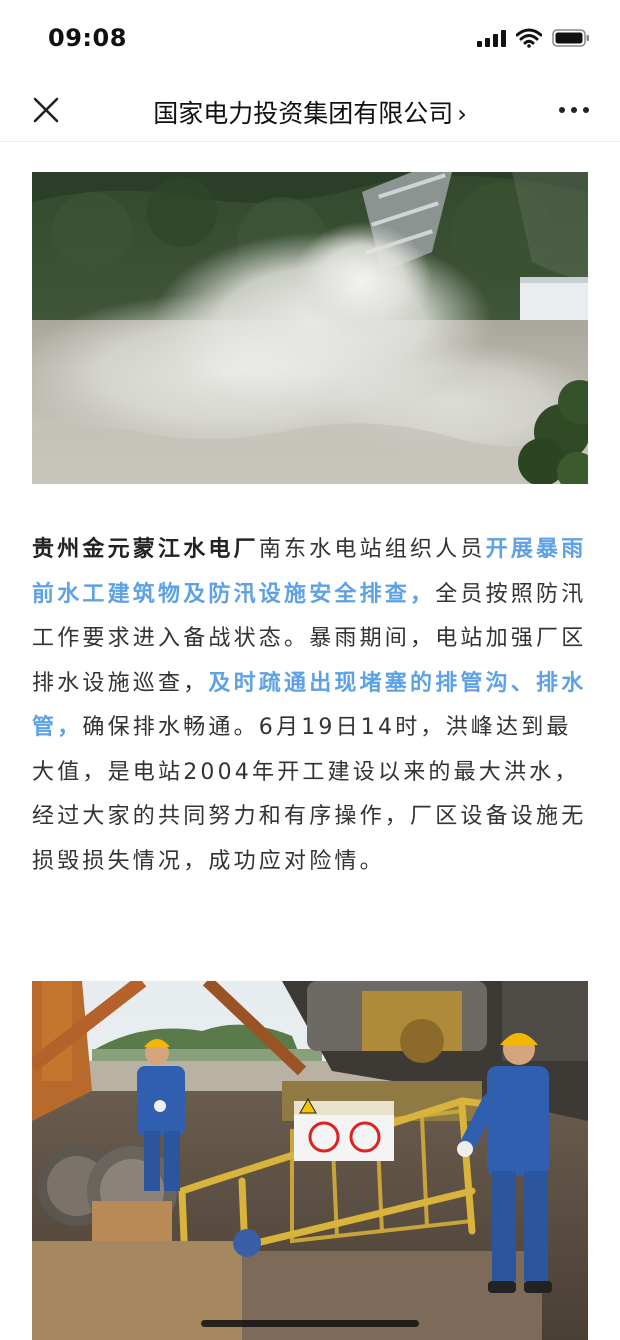  What do you see at coordinates (46, 110) in the screenshot?
I see `close-icon` at bounding box center [46, 110].